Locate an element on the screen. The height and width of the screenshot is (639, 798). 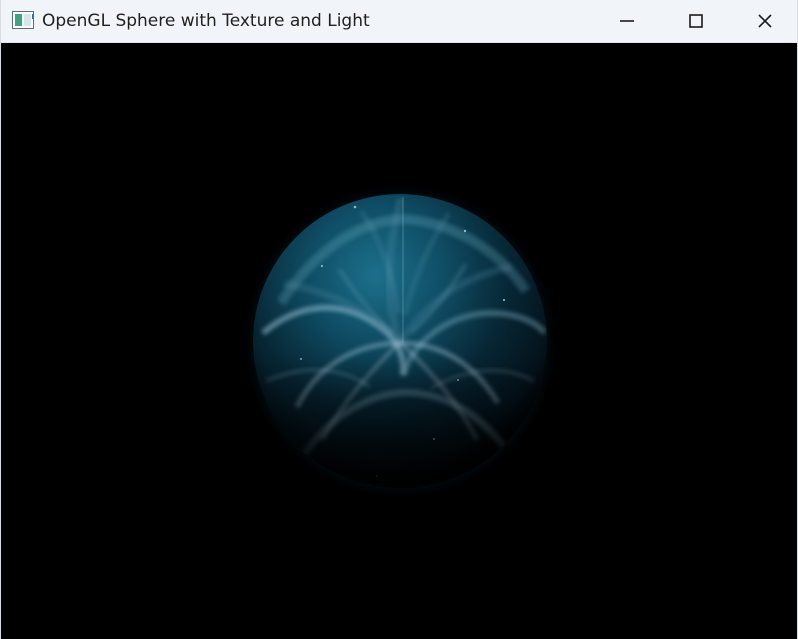
close-icon is located at coordinates (765, 21).